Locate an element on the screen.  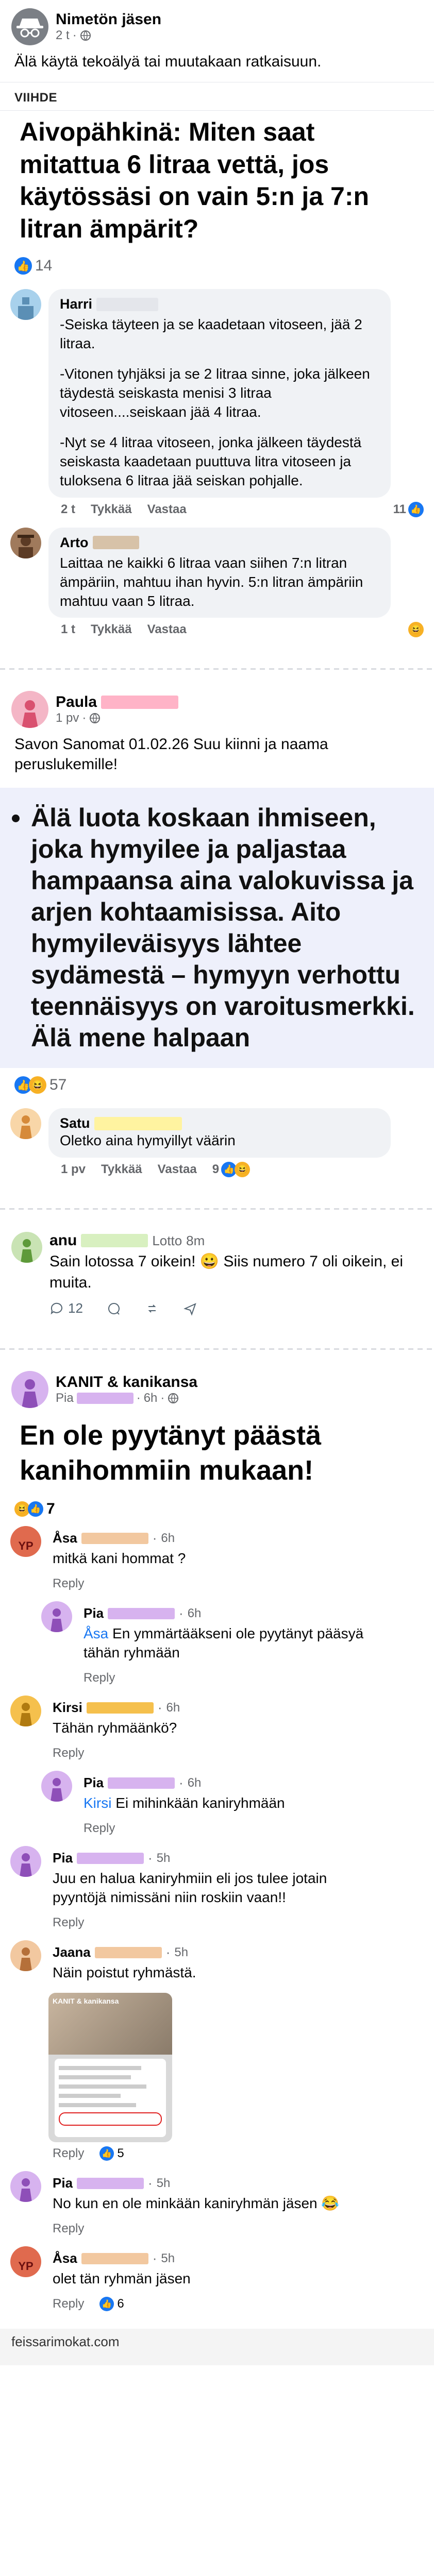
commenter-name: Arto is located at coordinates (74, 543).